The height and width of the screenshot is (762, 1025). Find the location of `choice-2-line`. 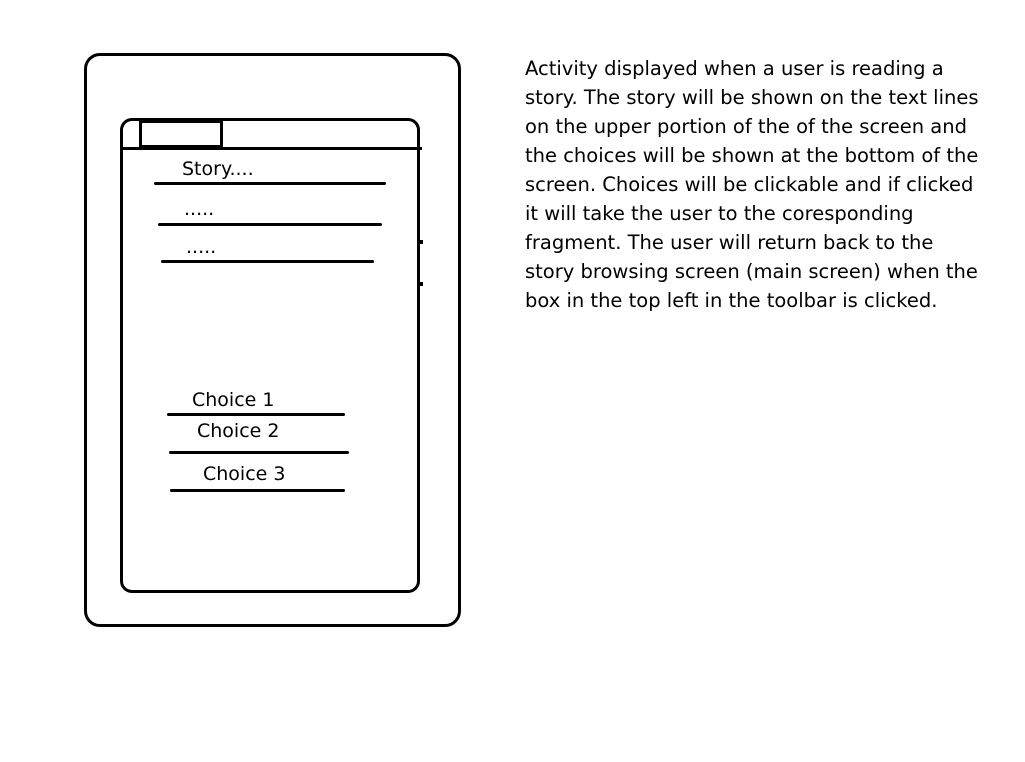

choice-2-line is located at coordinates (259, 452).